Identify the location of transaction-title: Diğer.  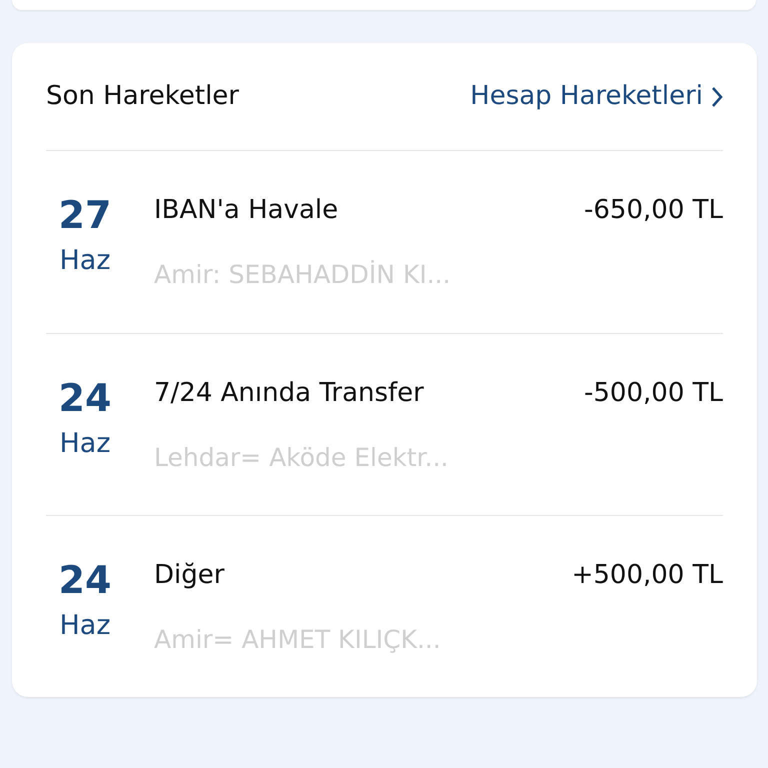
(189, 576).